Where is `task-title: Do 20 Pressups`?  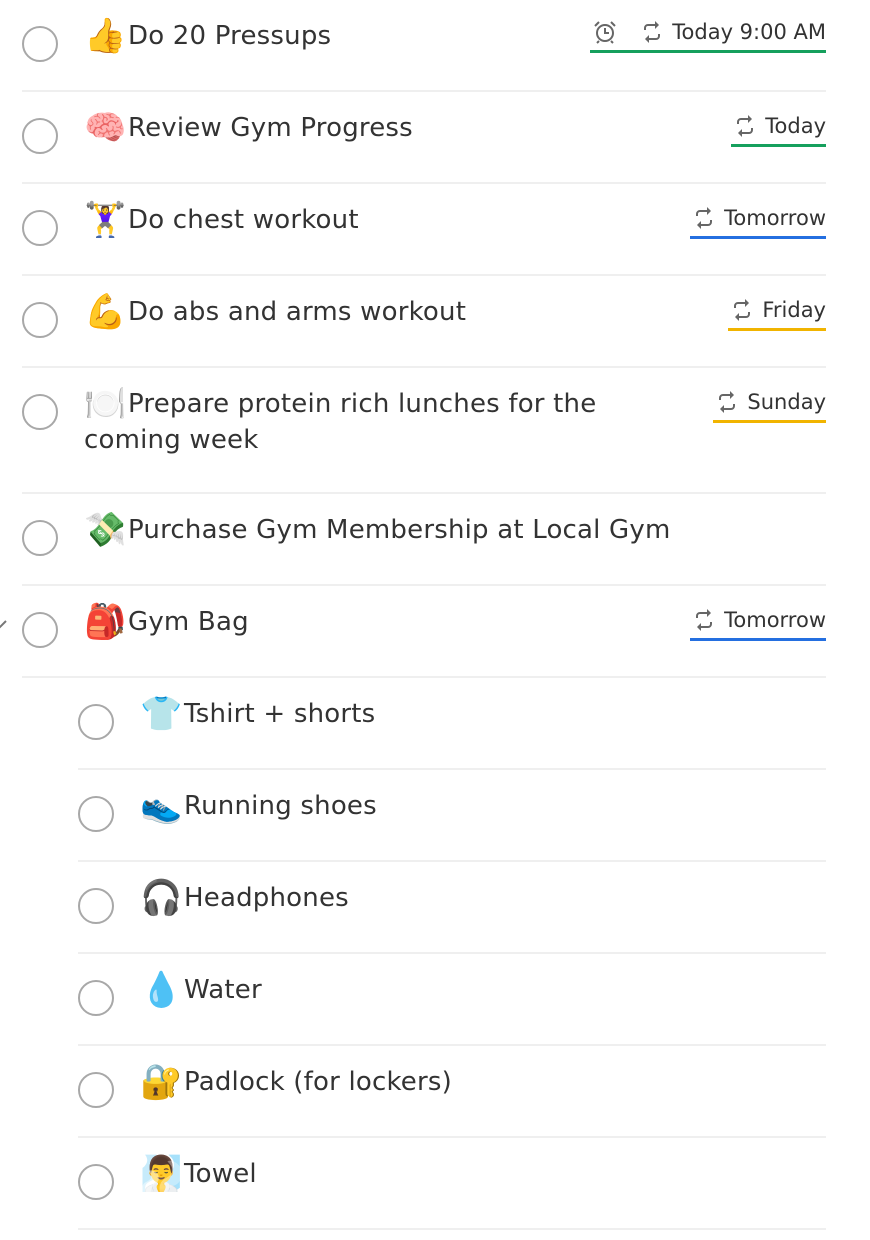
task-title: Do 20 Pressups is located at coordinates (229, 36).